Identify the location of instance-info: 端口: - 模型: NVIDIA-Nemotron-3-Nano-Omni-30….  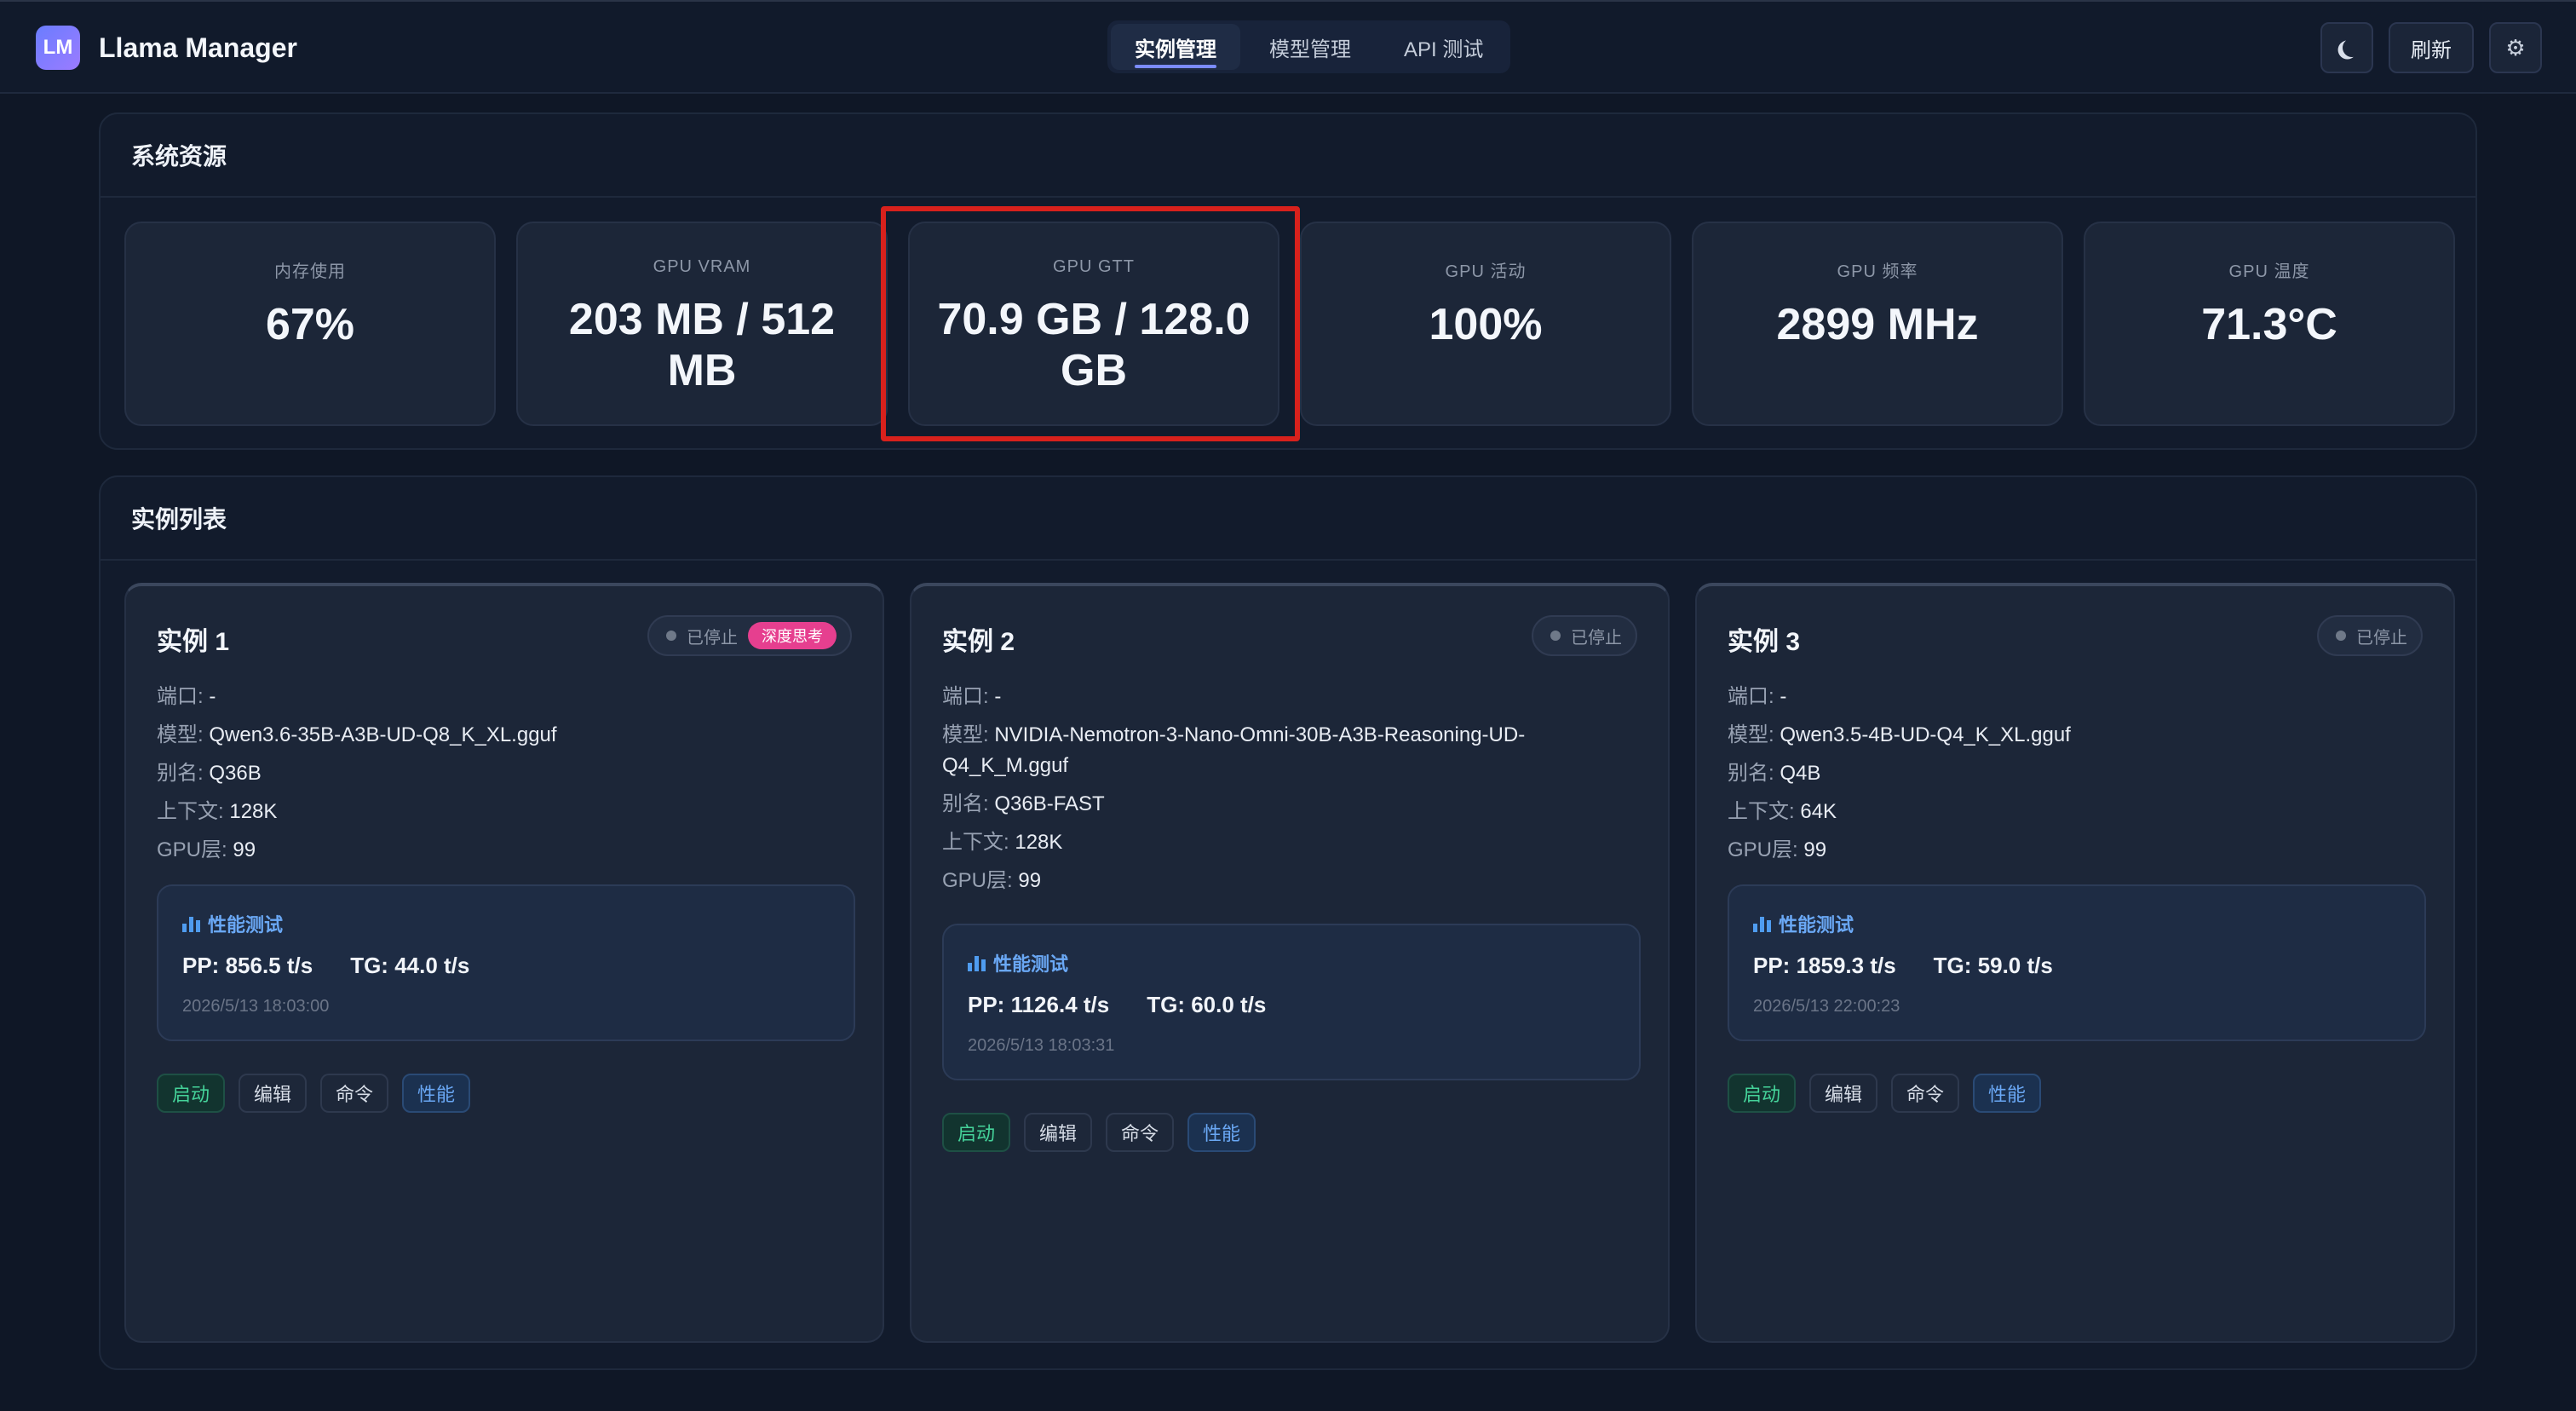
(1291, 793).